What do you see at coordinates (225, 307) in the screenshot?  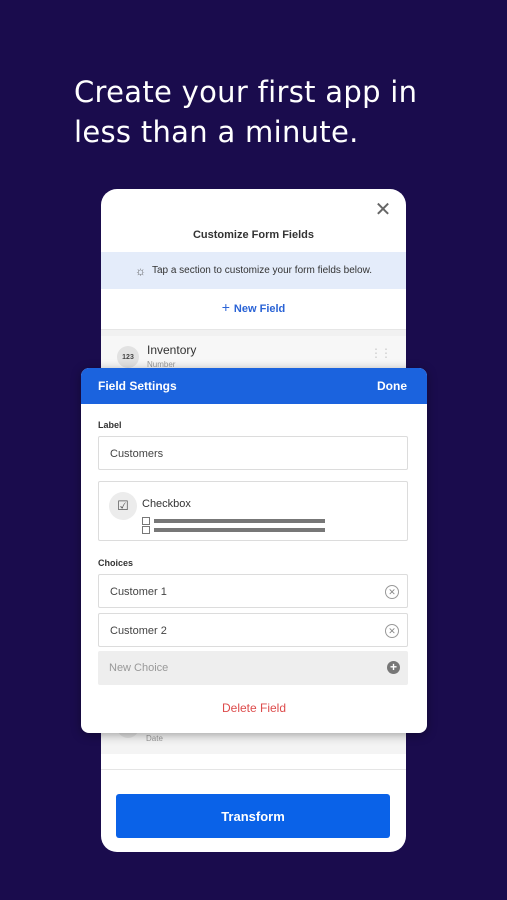 I see `plus-icon: +` at bounding box center [225, 307].